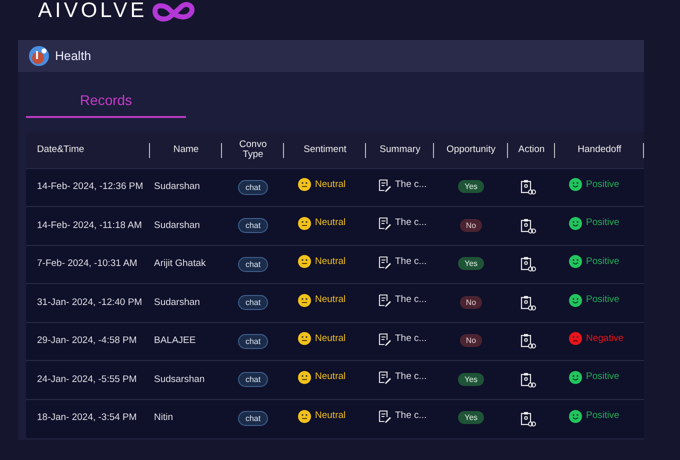  What do you see at coordinates (87, 418) in the screenshot?
I see `date-cell: 18-Jan- 2024, -3:54 PM` at bounding box center [87, 418].